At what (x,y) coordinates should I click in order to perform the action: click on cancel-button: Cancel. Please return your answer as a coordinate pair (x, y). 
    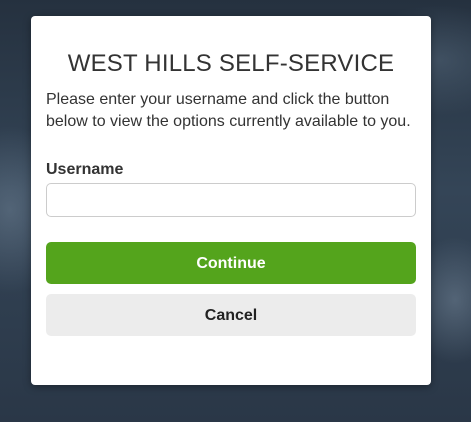
    Looking at the image, I should click on (231, 315).